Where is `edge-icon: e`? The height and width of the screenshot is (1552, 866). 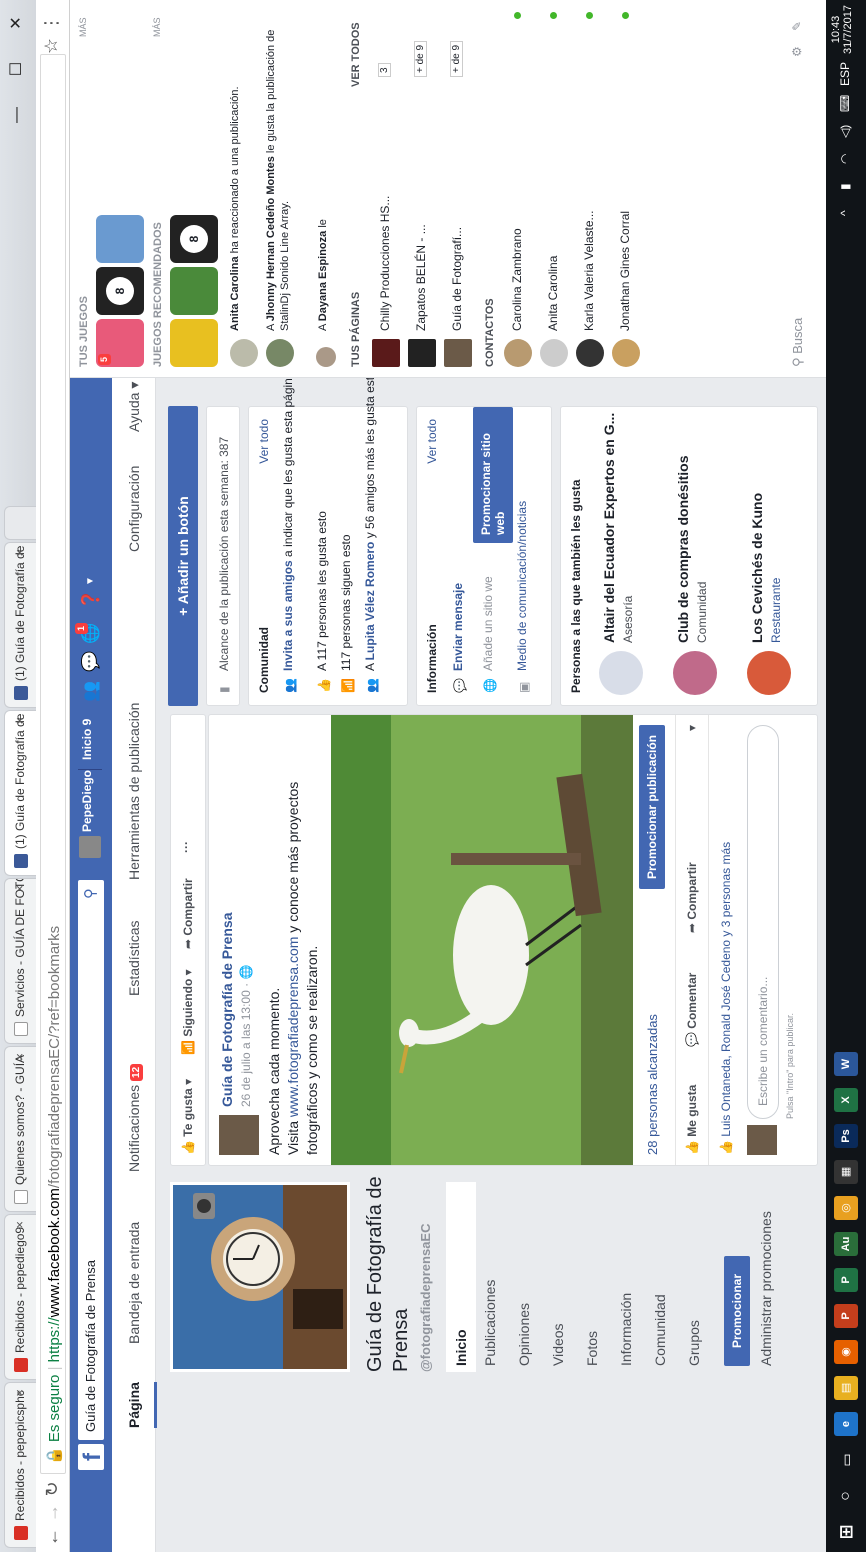 edge-icon: e is located at coordinates (846, 1424).